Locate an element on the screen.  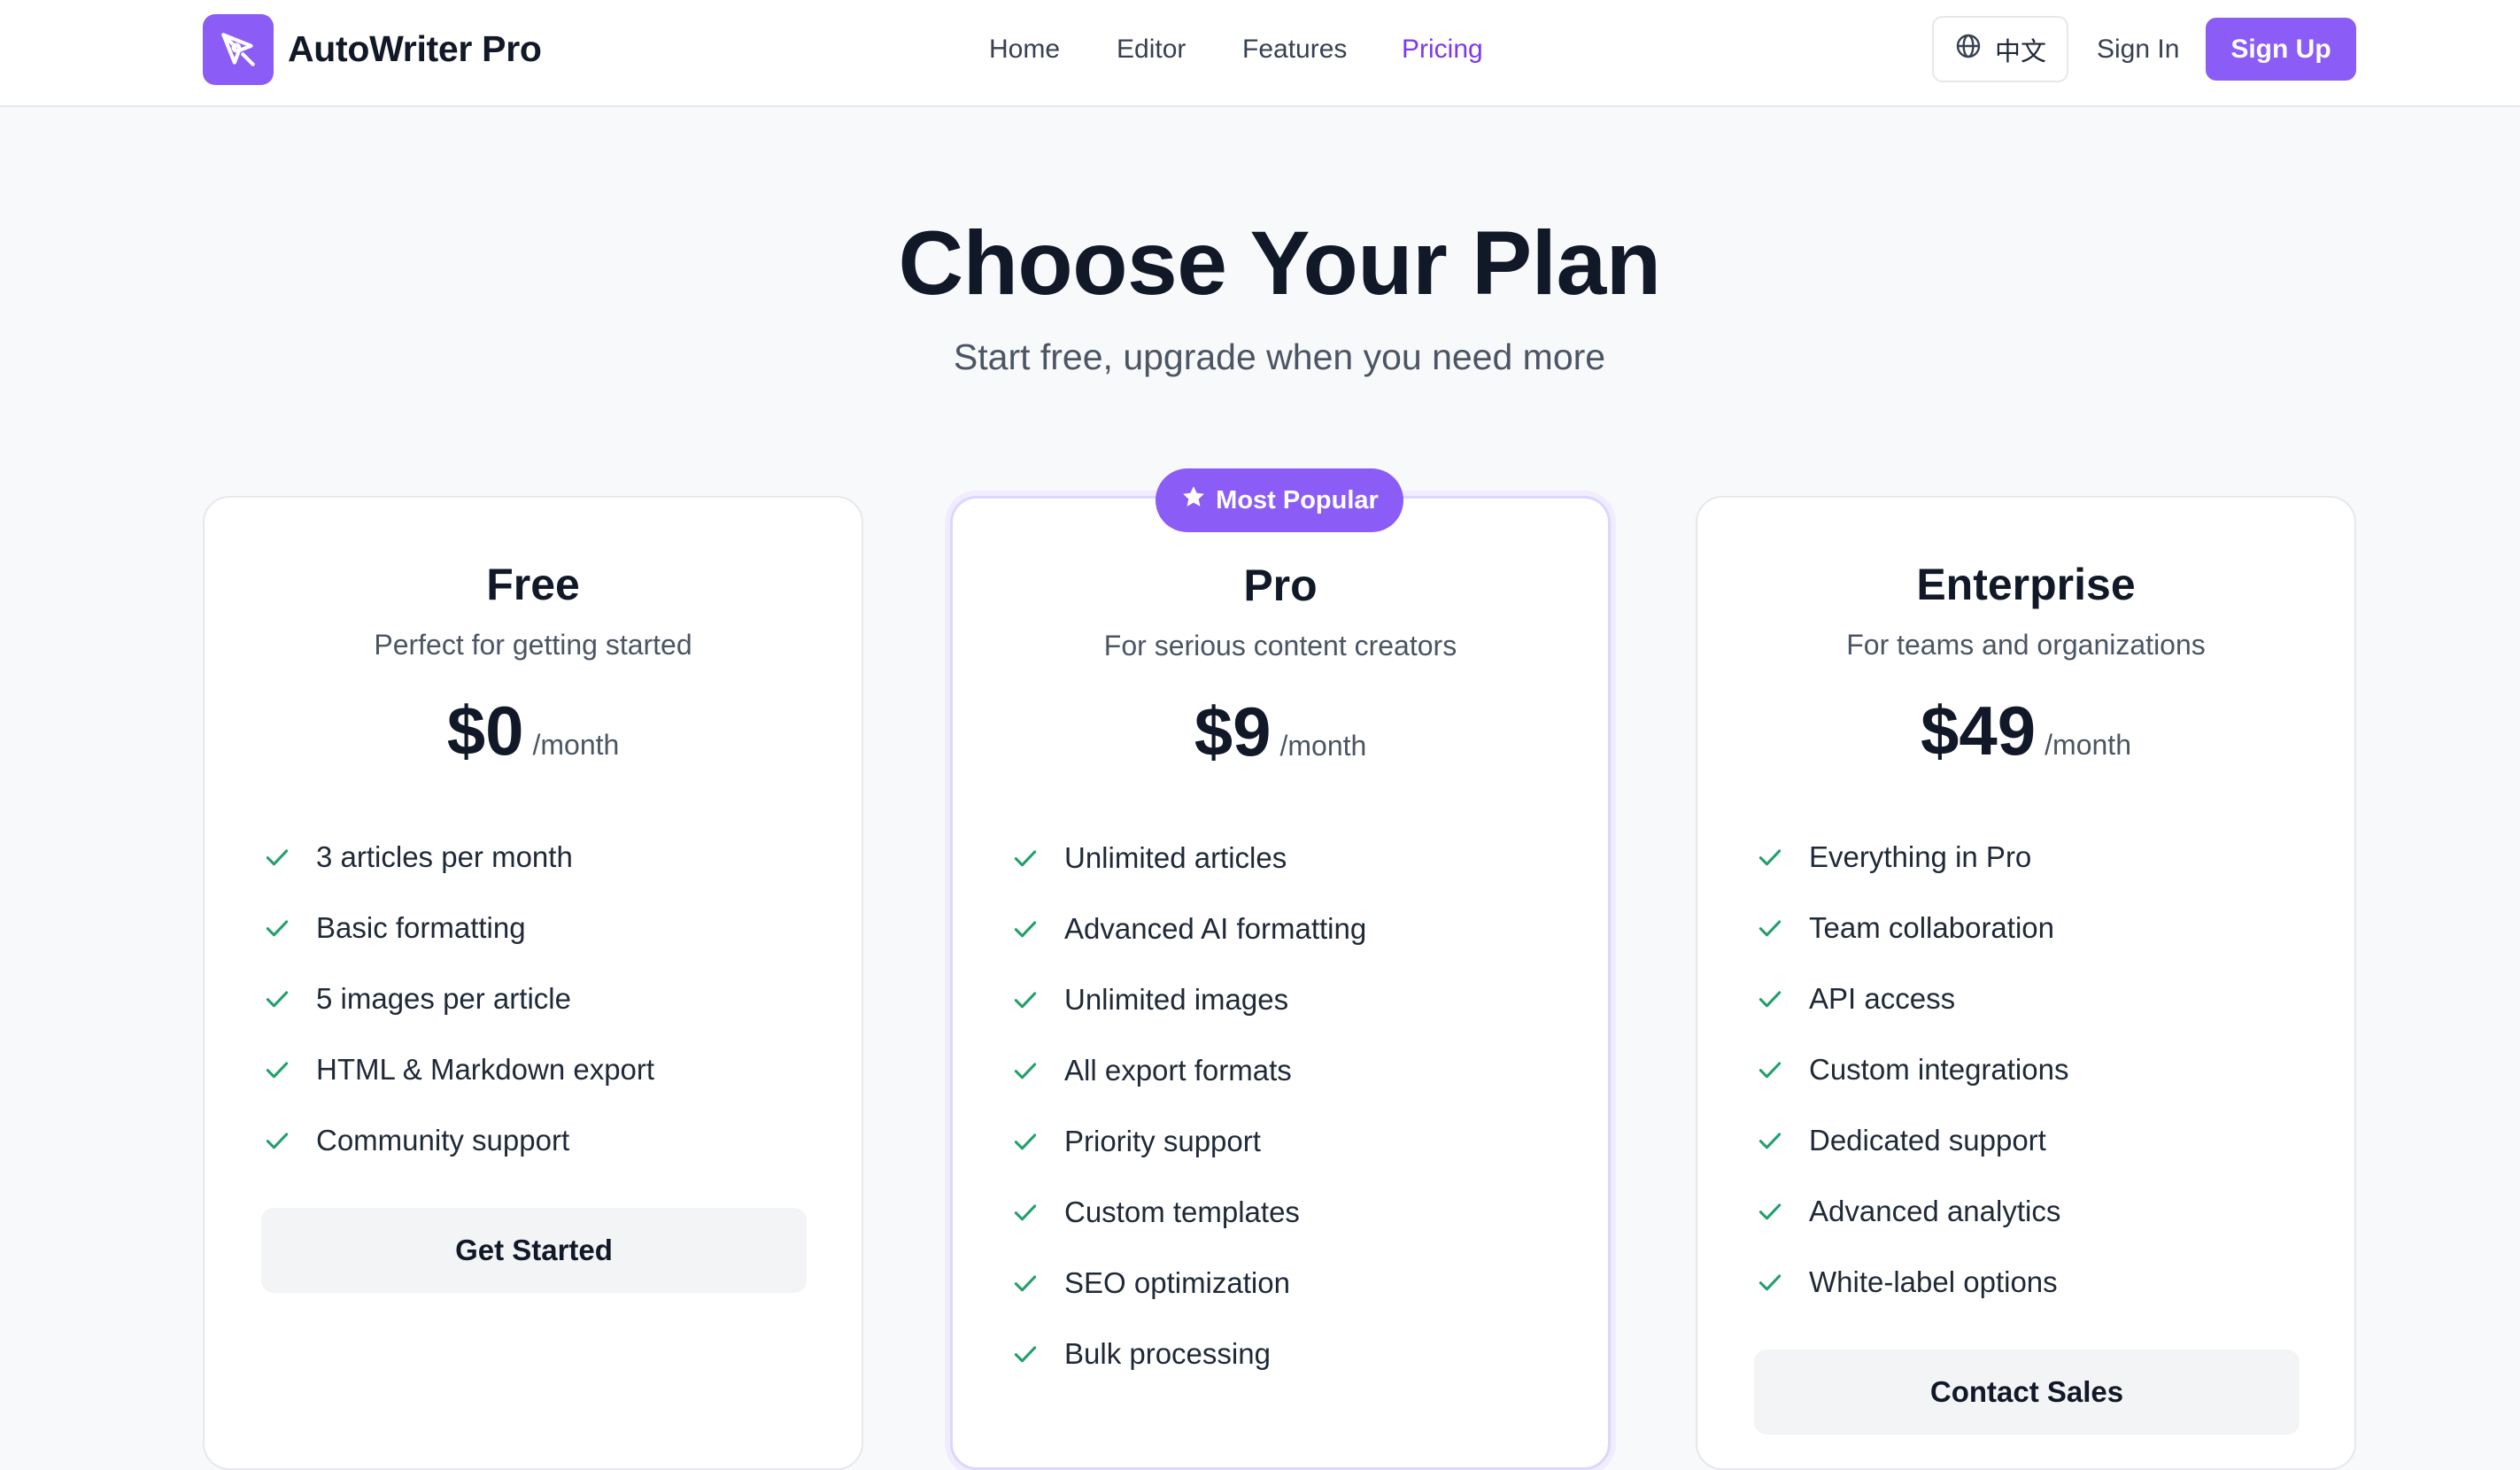
feature-item: Everything in Pro is located at coordinates (1911, 857).